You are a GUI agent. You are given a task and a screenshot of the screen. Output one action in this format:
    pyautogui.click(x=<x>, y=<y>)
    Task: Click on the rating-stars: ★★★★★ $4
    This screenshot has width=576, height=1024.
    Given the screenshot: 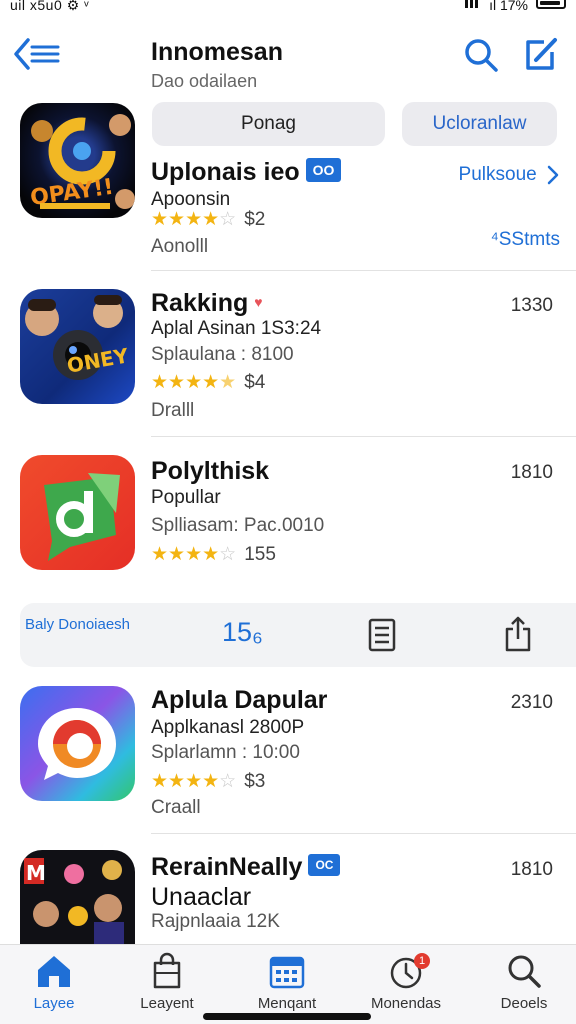 What is the action you would take?
    pyautogui.click(x=208, y=382)
    